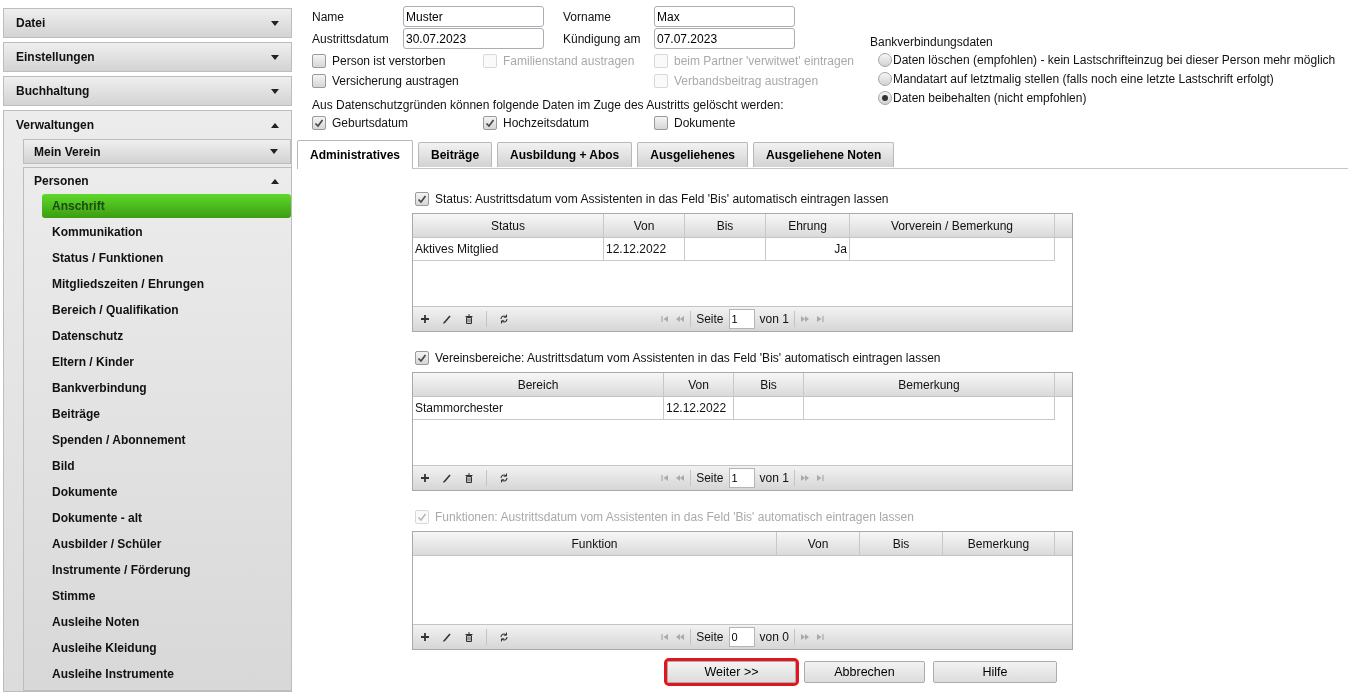 The image size is (1348, 692). What do you see at coordinates (166, 466) in the screenshot?
I see `sidebar-item: Bild` at bounding box center [166, 466].